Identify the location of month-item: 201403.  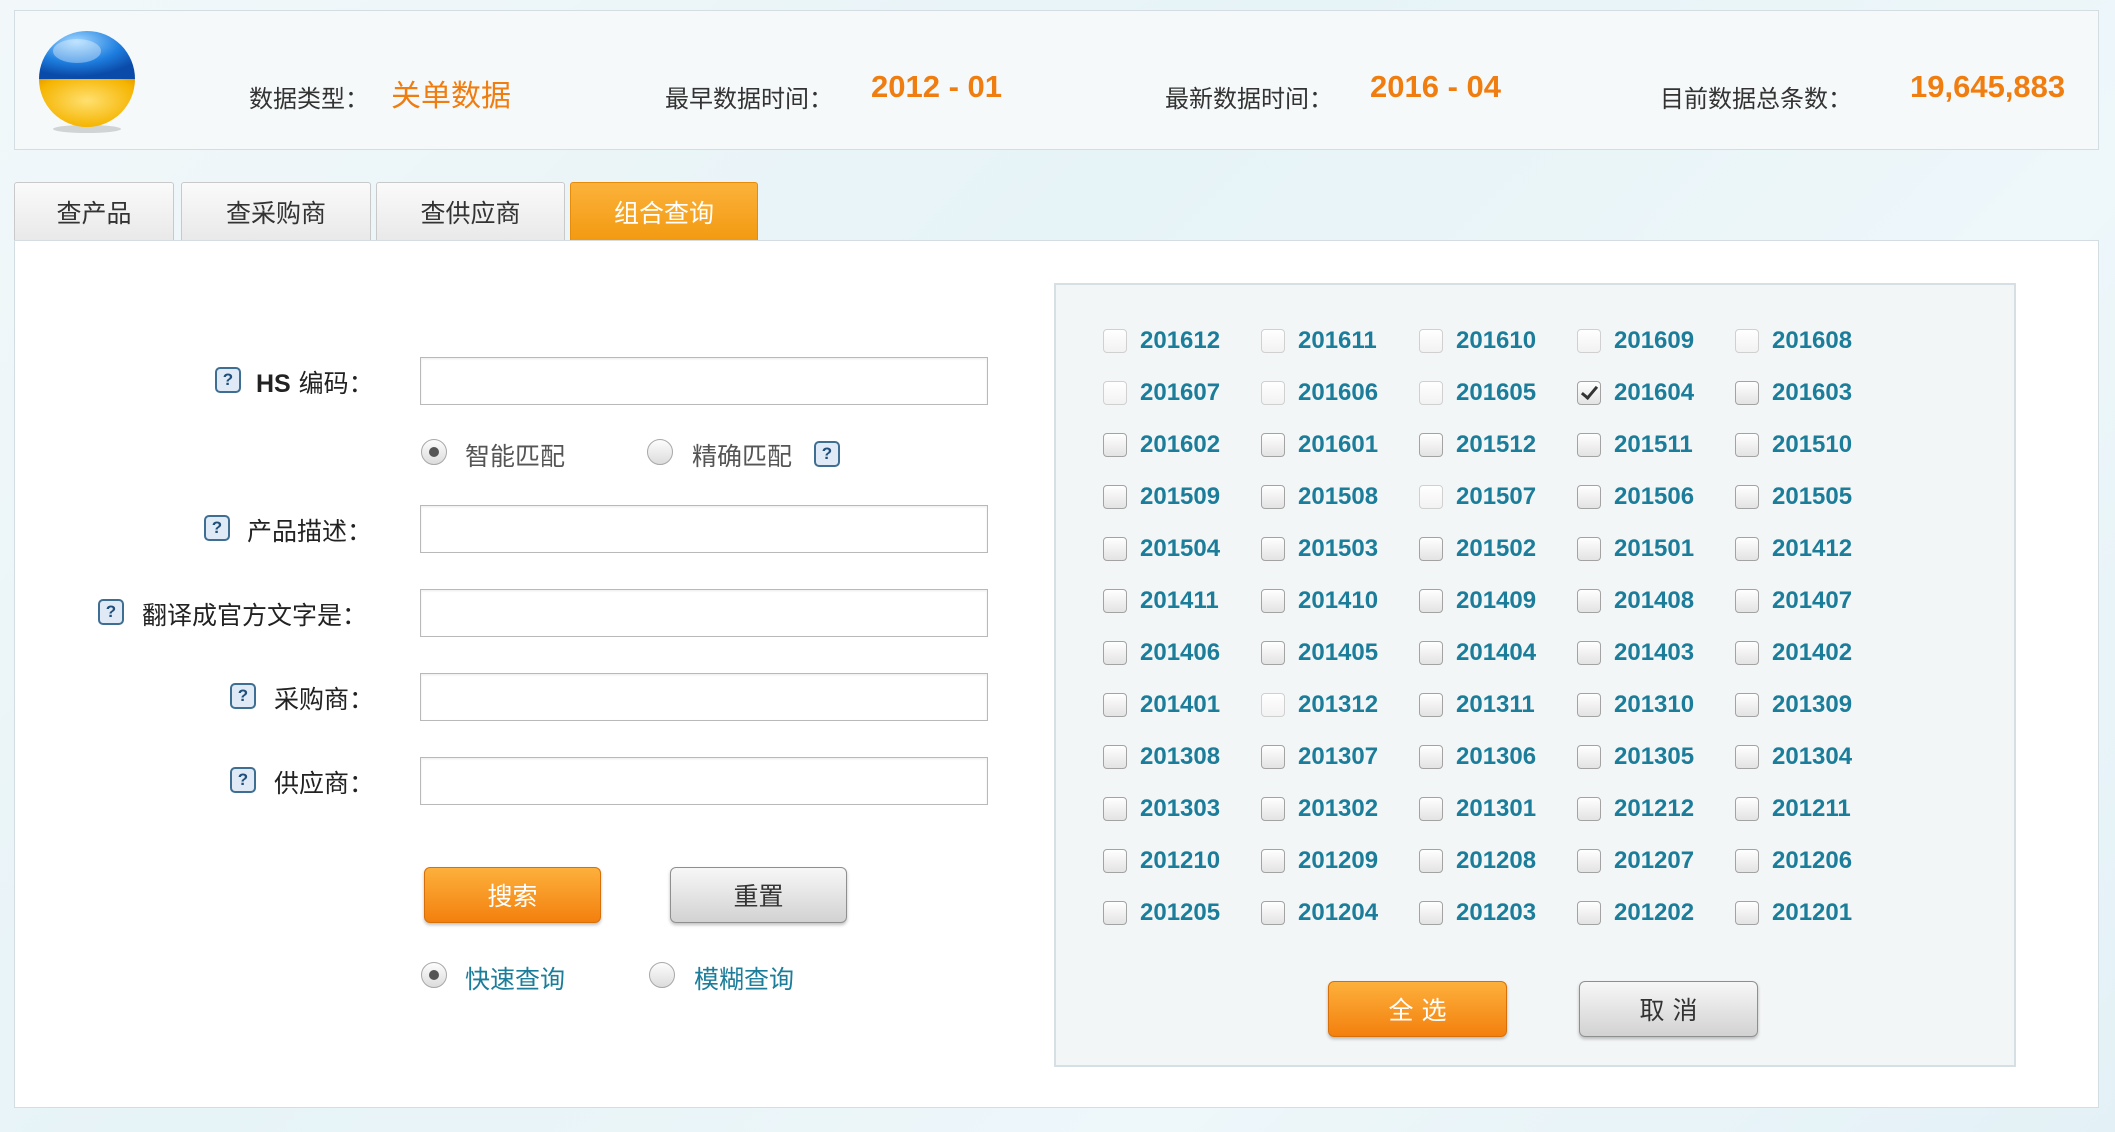
(1656, 656).